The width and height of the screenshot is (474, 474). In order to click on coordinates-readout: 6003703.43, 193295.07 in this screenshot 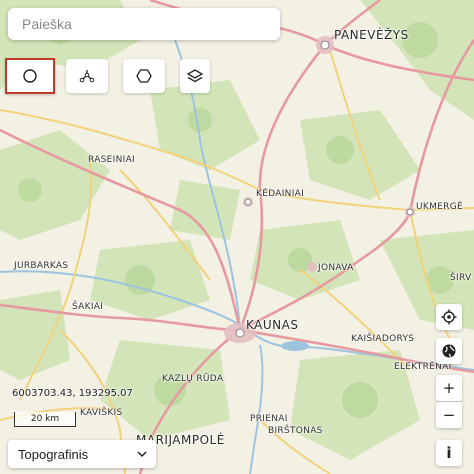, I will do `click(72, 393)`.